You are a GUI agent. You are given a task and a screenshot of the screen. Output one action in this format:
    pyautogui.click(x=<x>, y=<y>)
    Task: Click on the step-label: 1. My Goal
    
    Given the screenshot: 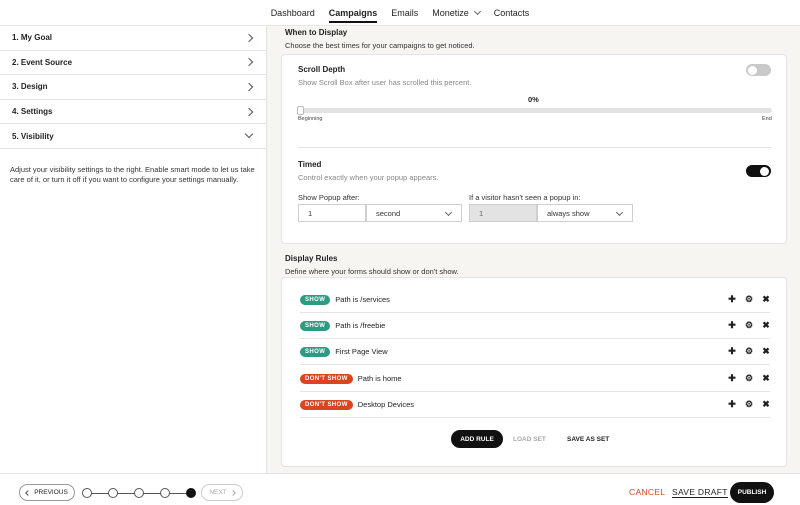 What is the action you would take?
    pyautogui.click(x=32, y=38)
    